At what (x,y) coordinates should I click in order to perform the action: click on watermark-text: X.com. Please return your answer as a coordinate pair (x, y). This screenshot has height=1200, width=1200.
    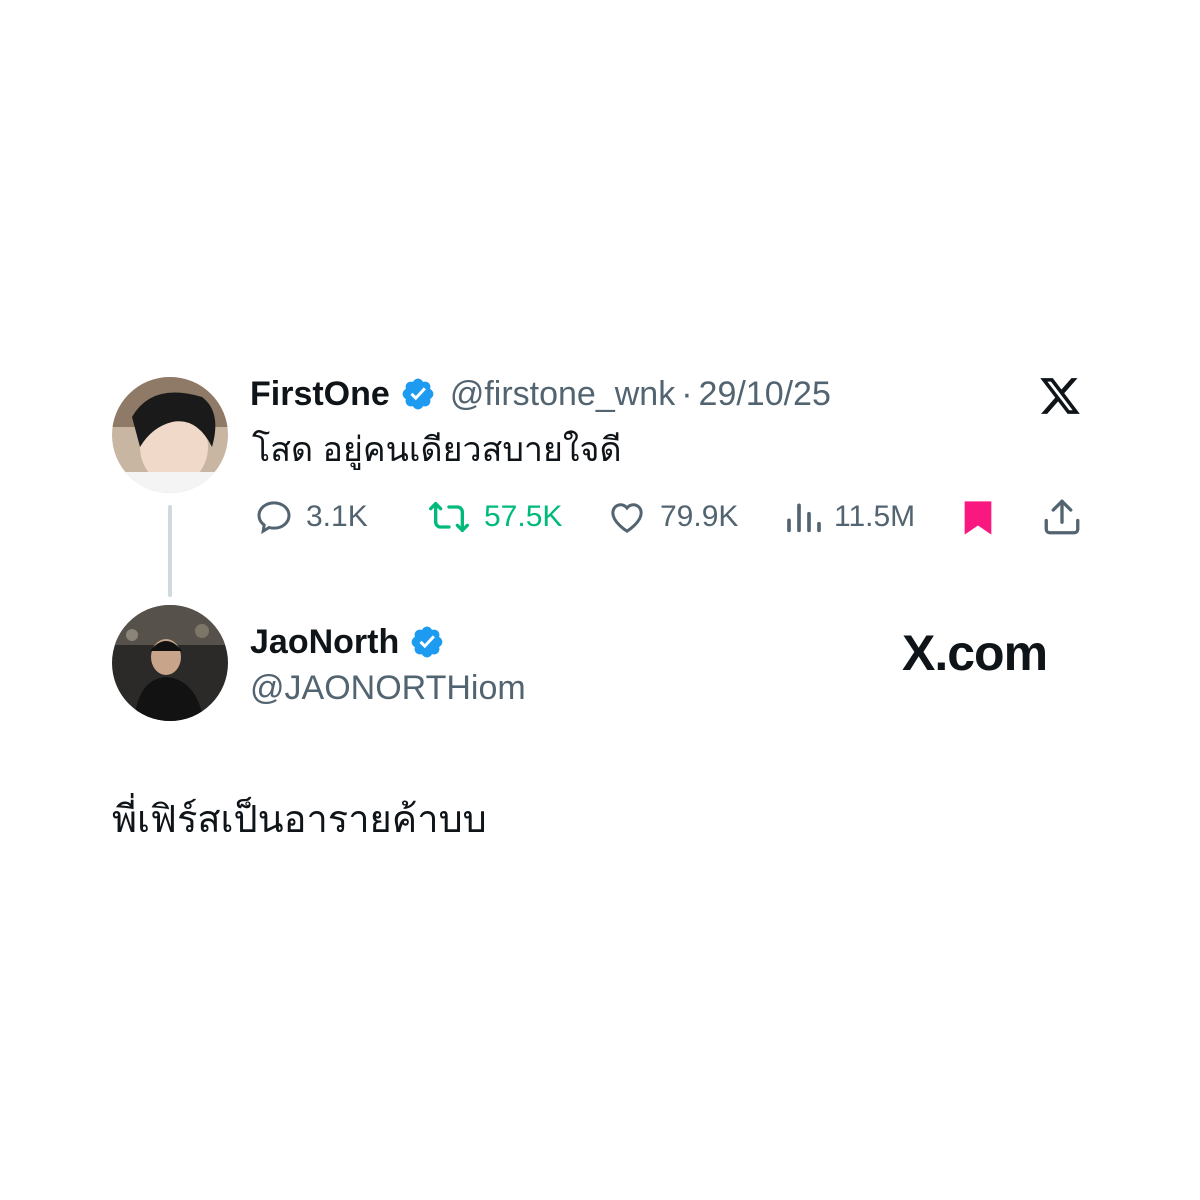
    Looking at the image, I should click on (975, 653).